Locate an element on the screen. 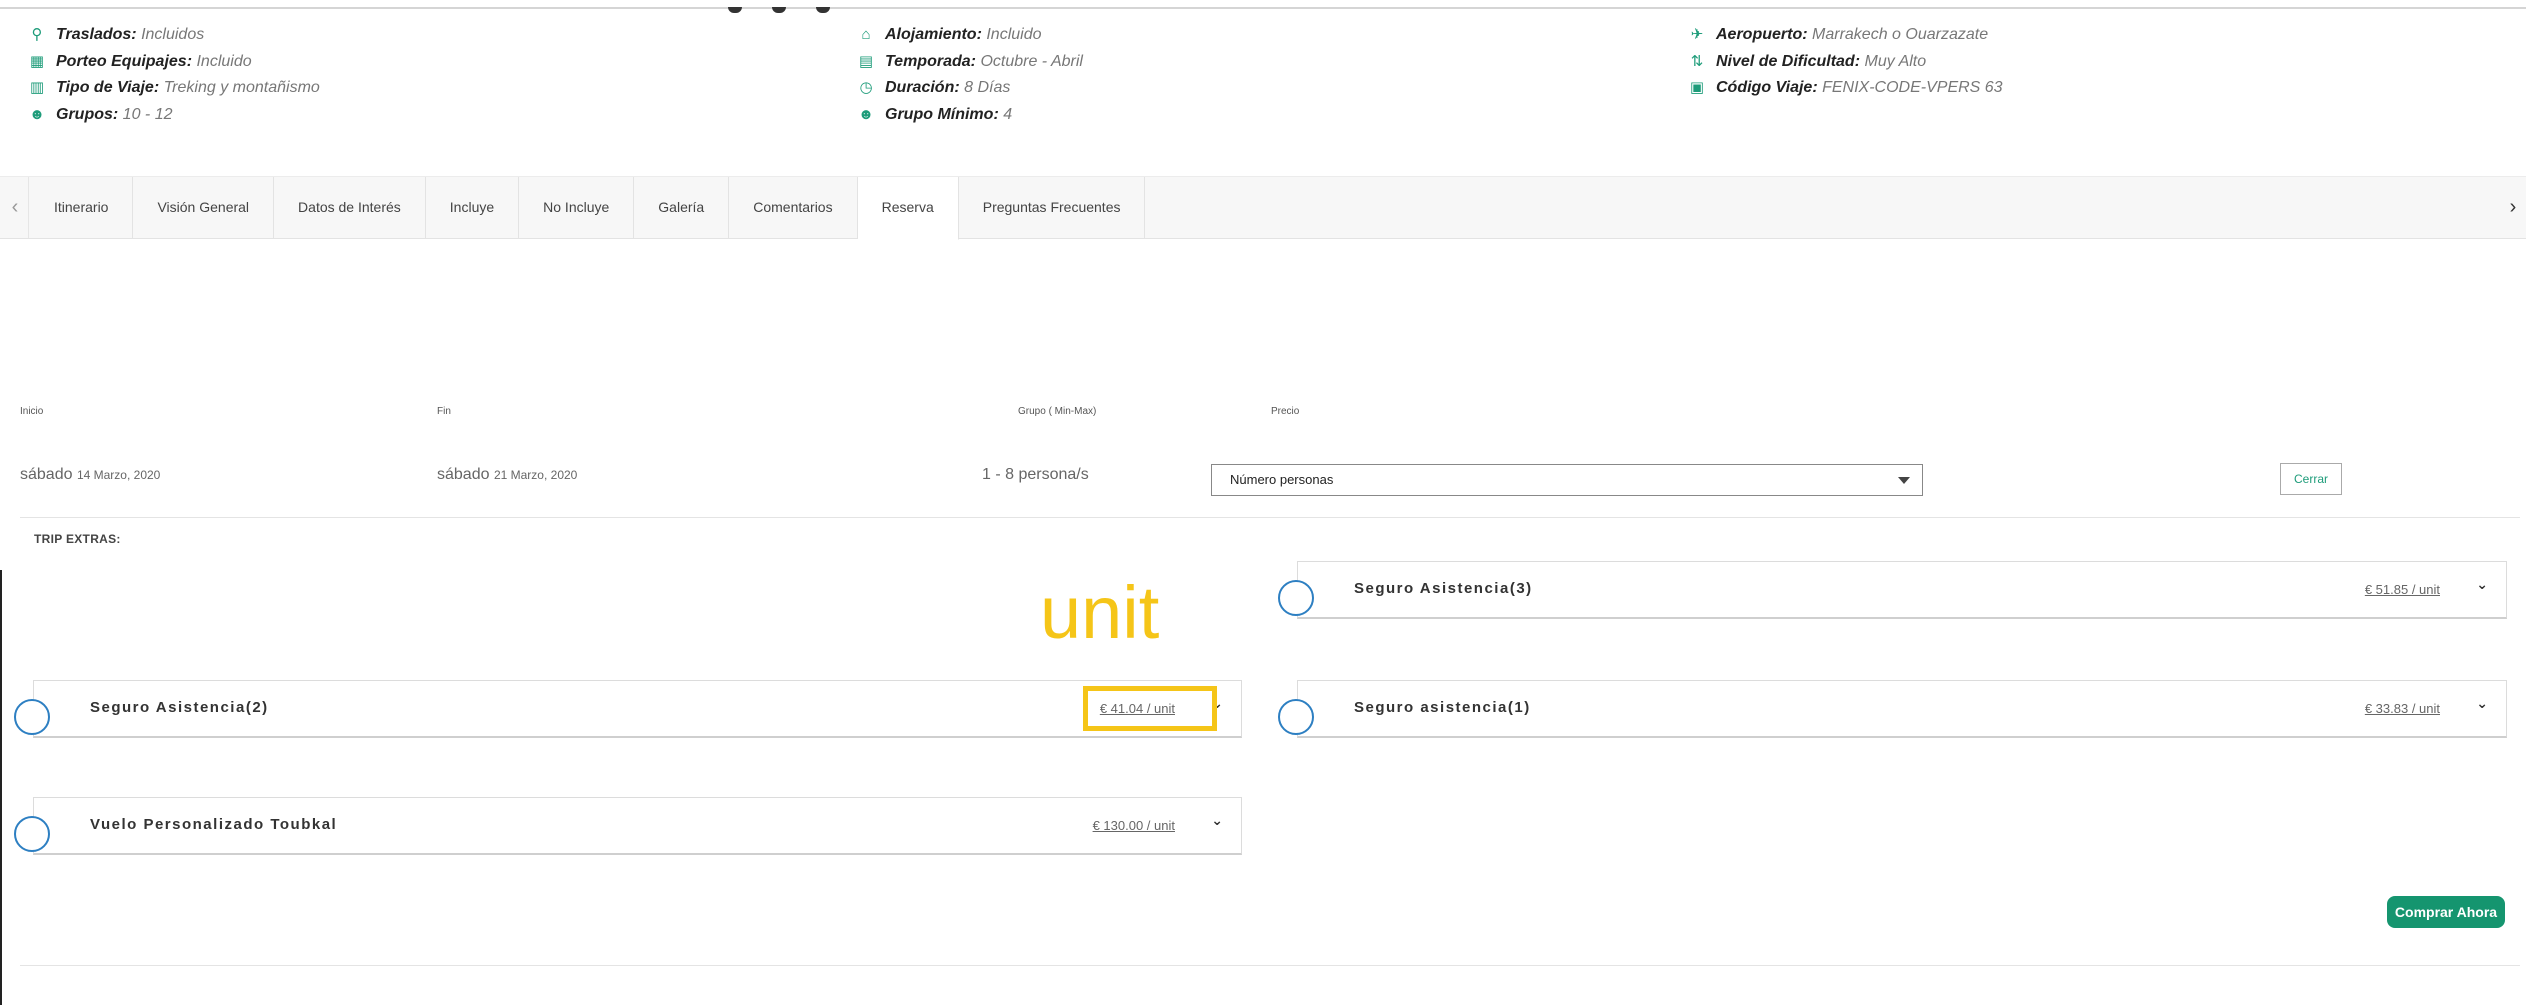 This screenshot has height=1005, width=2526. extra-name: Seguro asistencia(1) is located at coordinates (1442, 707).